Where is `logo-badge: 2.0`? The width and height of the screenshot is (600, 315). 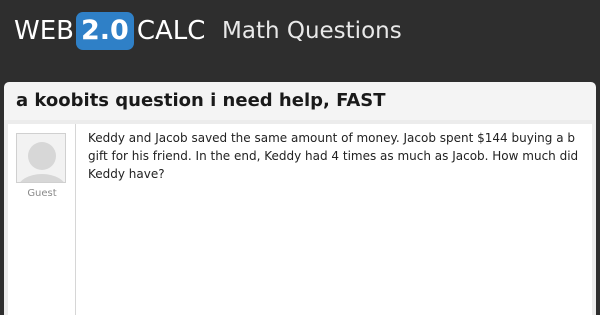
logo-badge: 2.0 is located at coordinates (104, 31).